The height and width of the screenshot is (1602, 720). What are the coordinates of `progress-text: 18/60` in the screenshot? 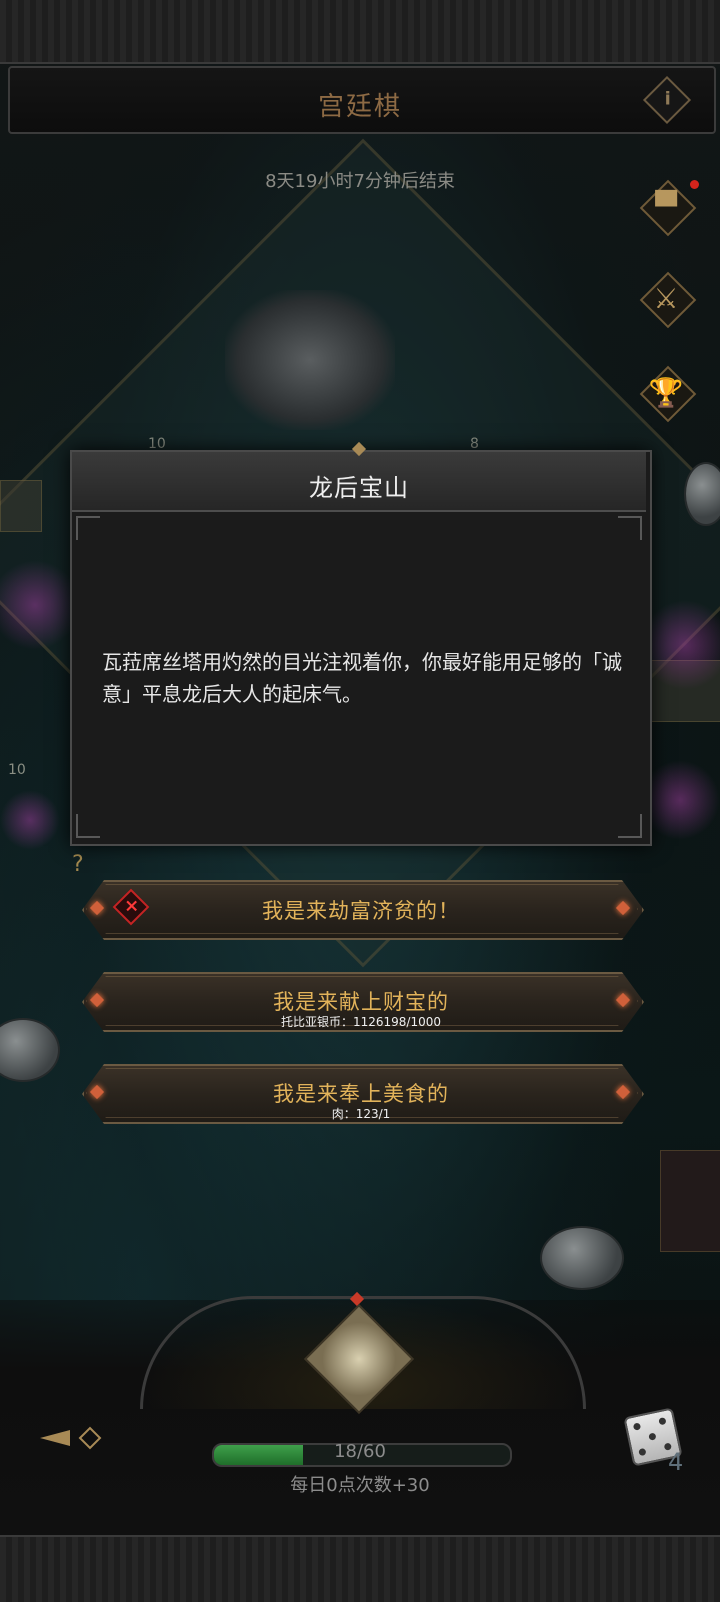 It's located at (360, 1451).